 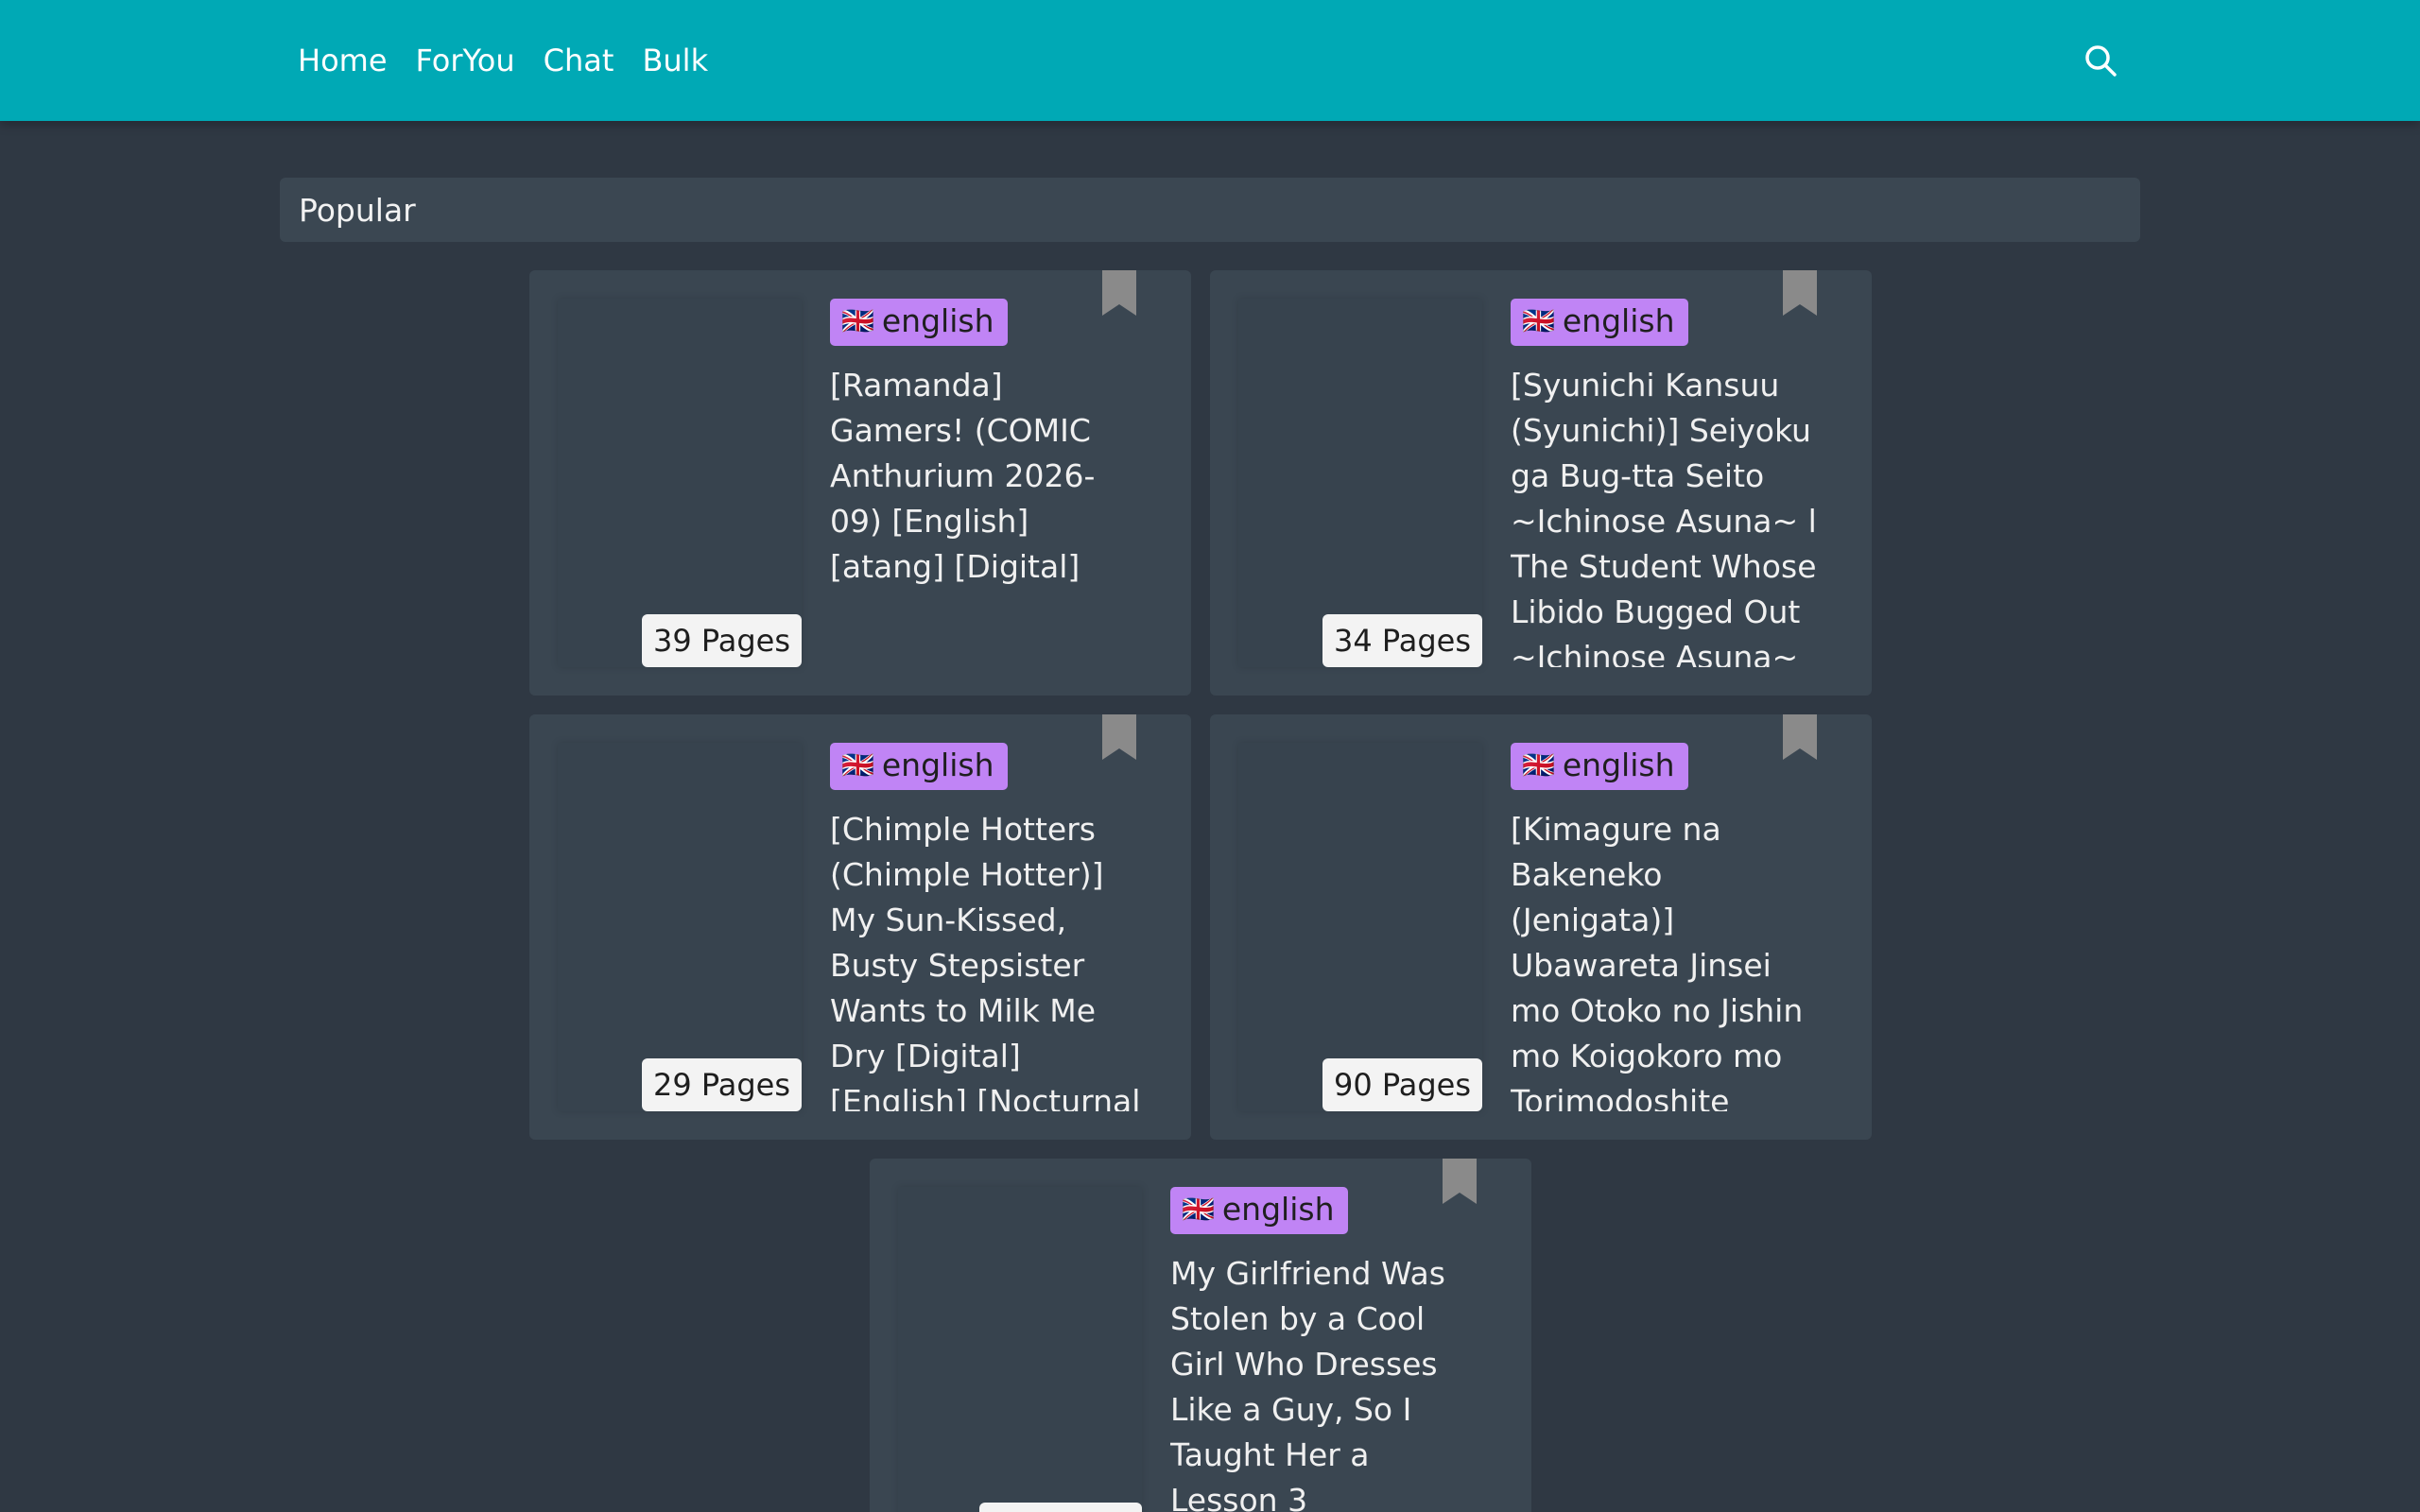 I want to click on section-title: Popular, so click(x=357, y=210).